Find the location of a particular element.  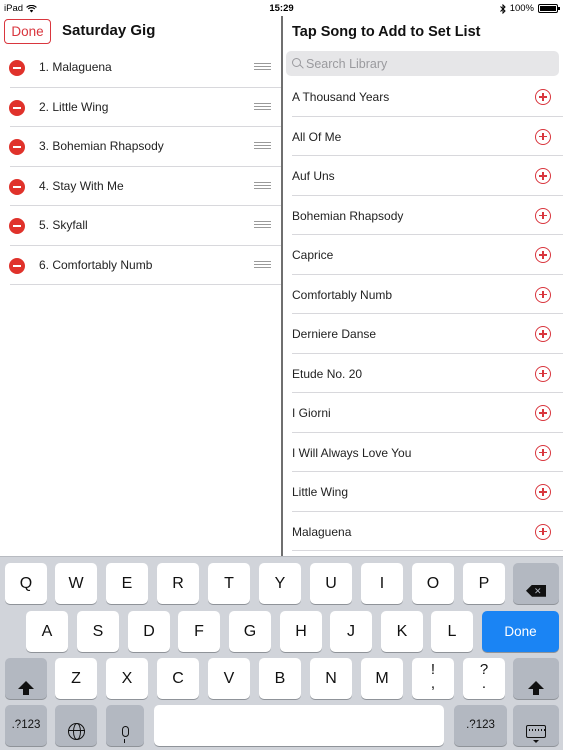

set-list-row: 6. Comfortably Numb is located at coordinates (140, 266).